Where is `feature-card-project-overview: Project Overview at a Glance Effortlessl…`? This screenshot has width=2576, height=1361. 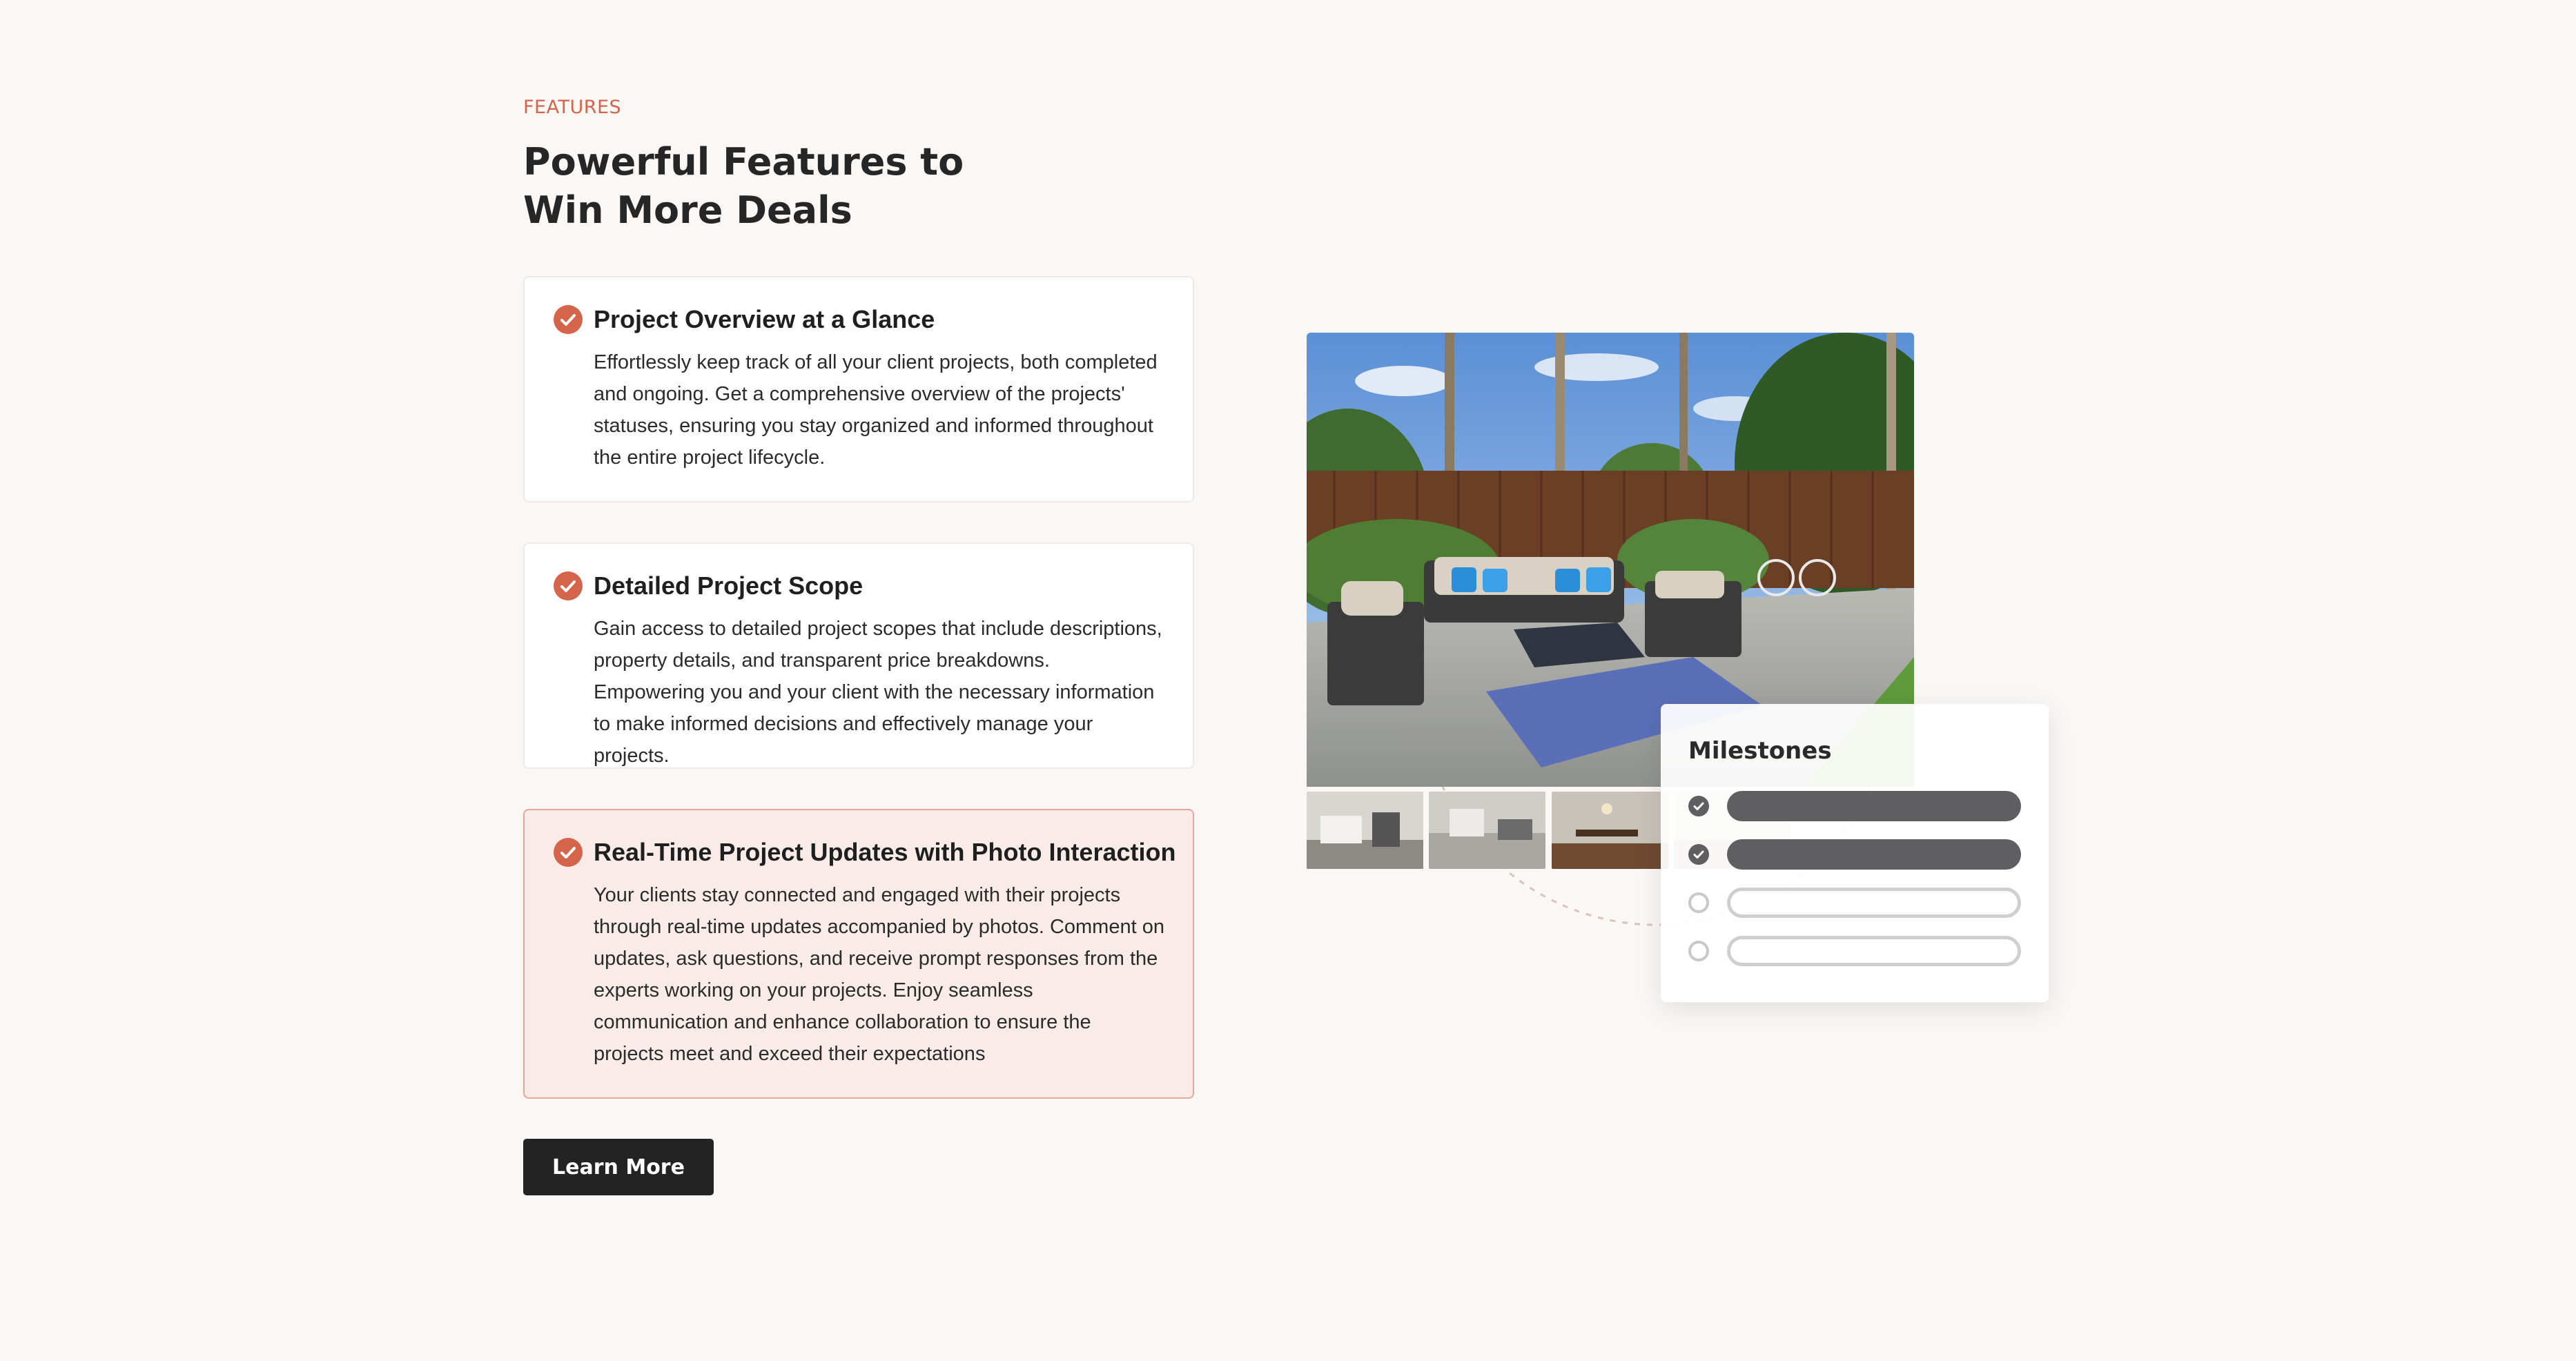 feature-card-project-overview: Project Overview at a Glance Effortlessl… is located at coordinates (858, 389).